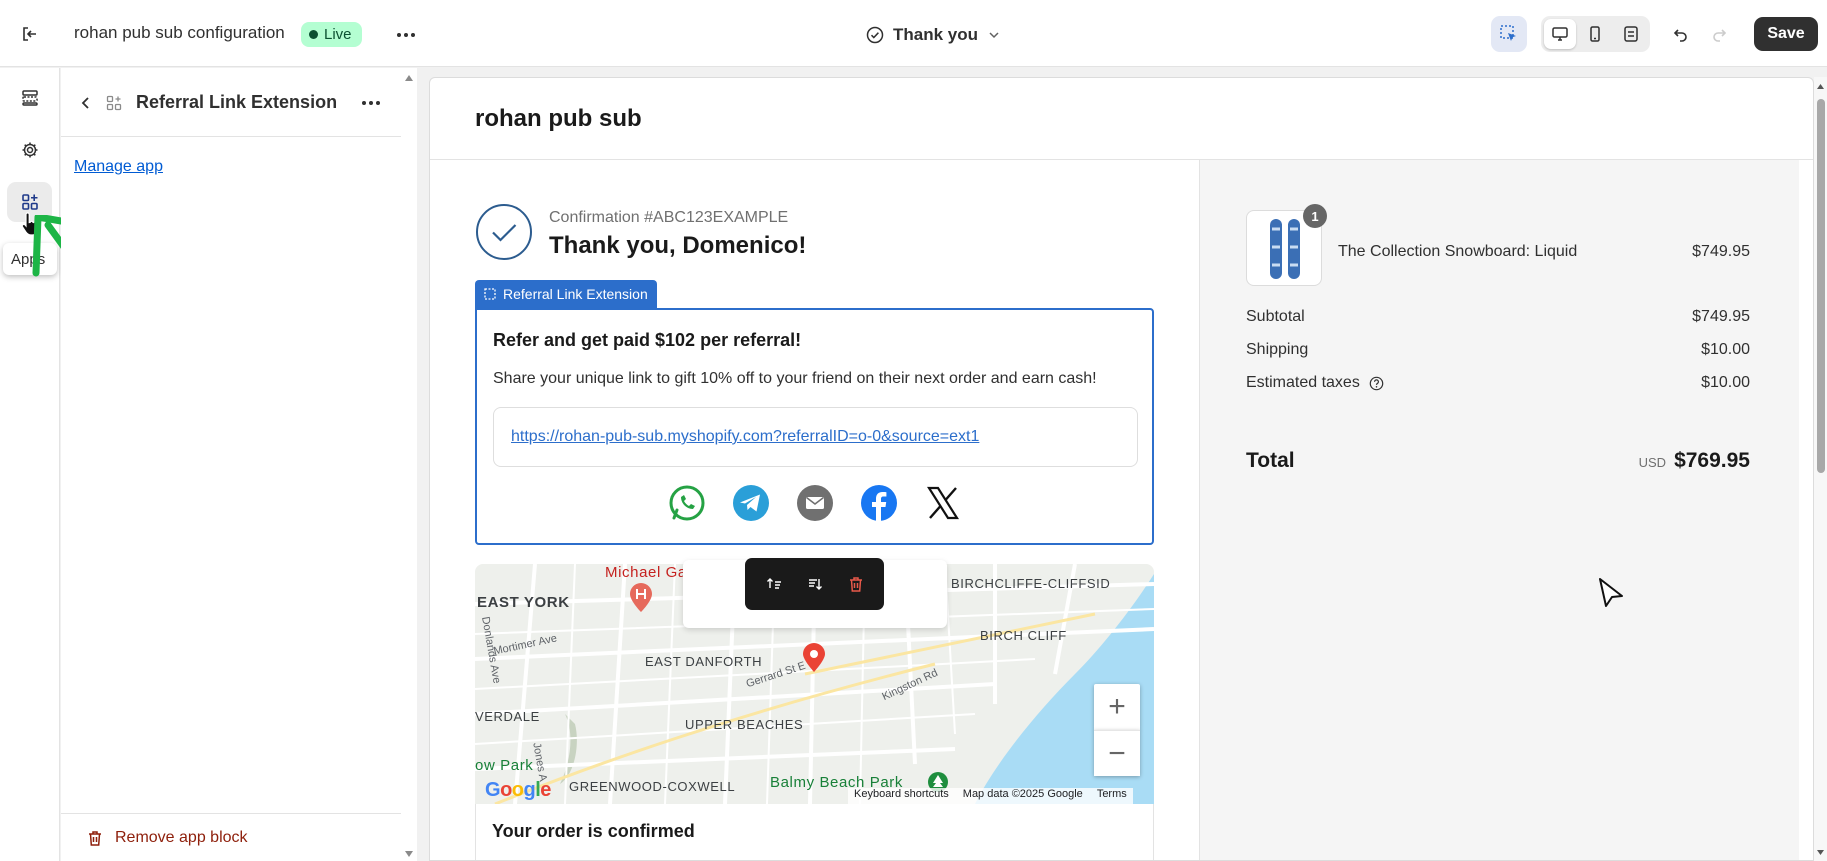 This screenshot has height=861, width=1827. Describe the element at coordinates (1022, 794) in the screenshot. I see `map-data-credit: Map data ©2025 Google` at that location.